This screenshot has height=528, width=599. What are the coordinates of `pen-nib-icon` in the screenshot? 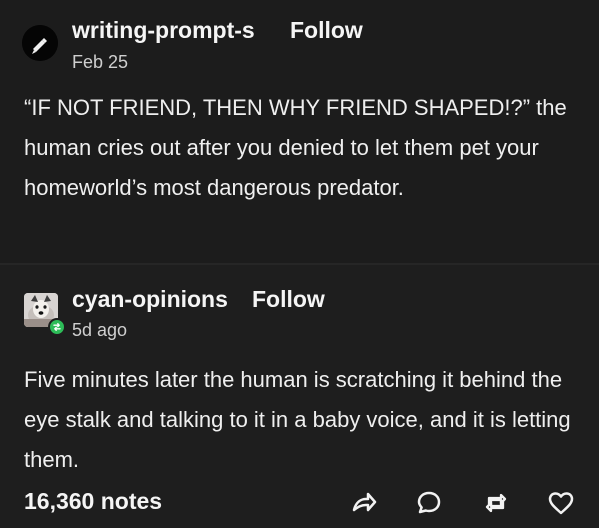 It's located at (40, 43).